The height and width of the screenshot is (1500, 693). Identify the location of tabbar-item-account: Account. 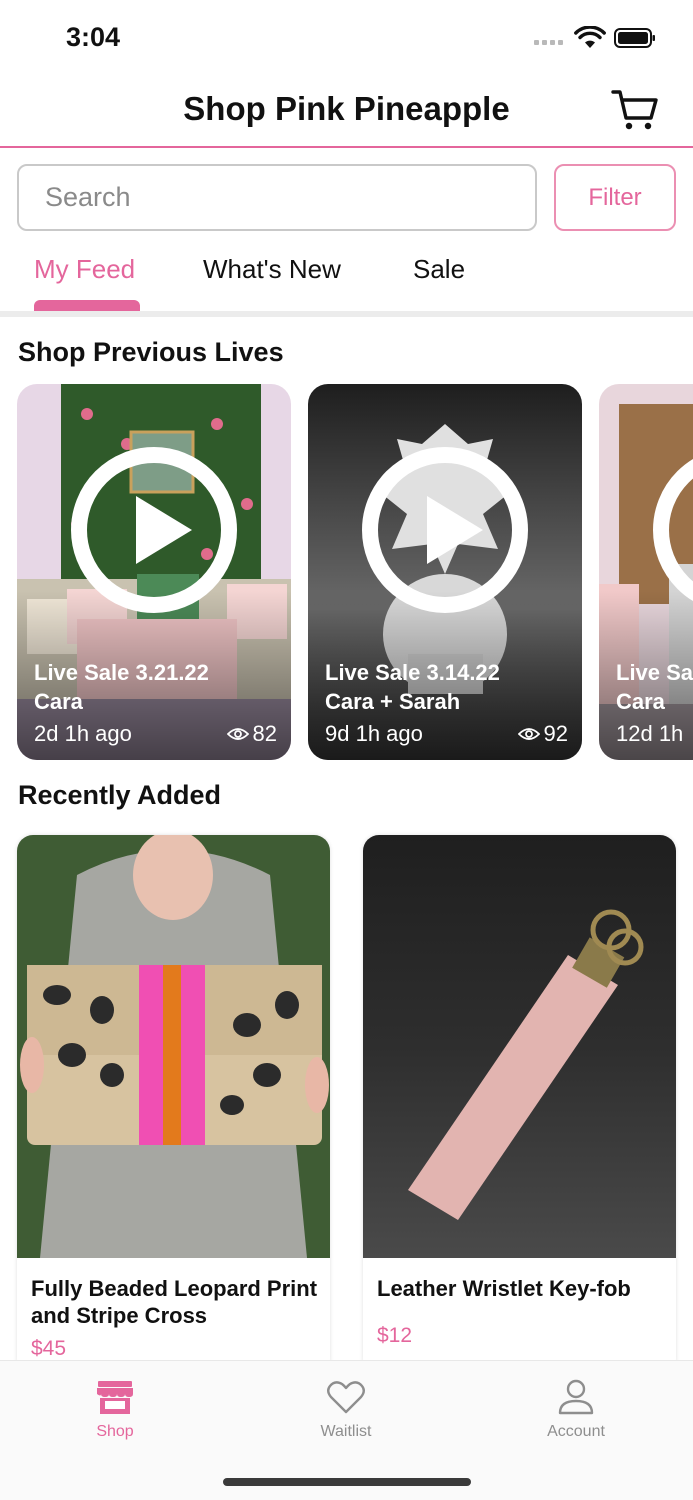
(576, 1410).